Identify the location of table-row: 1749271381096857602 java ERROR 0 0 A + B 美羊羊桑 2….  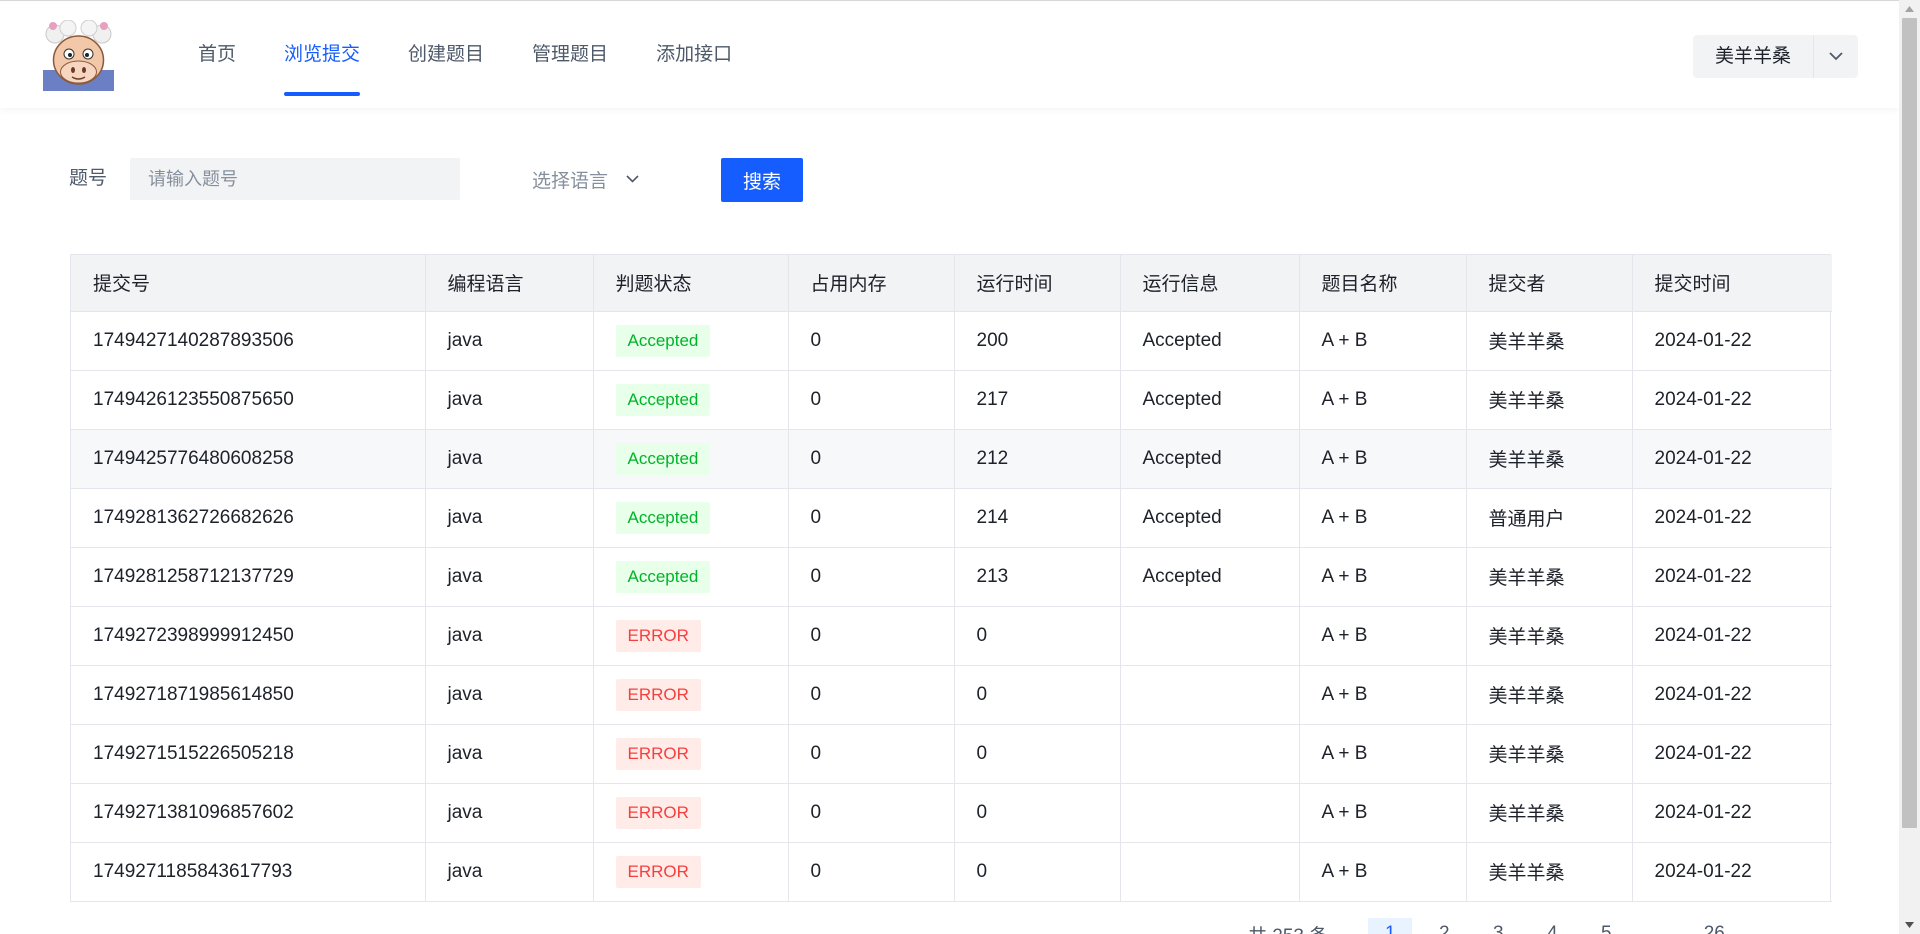
(951, 813).